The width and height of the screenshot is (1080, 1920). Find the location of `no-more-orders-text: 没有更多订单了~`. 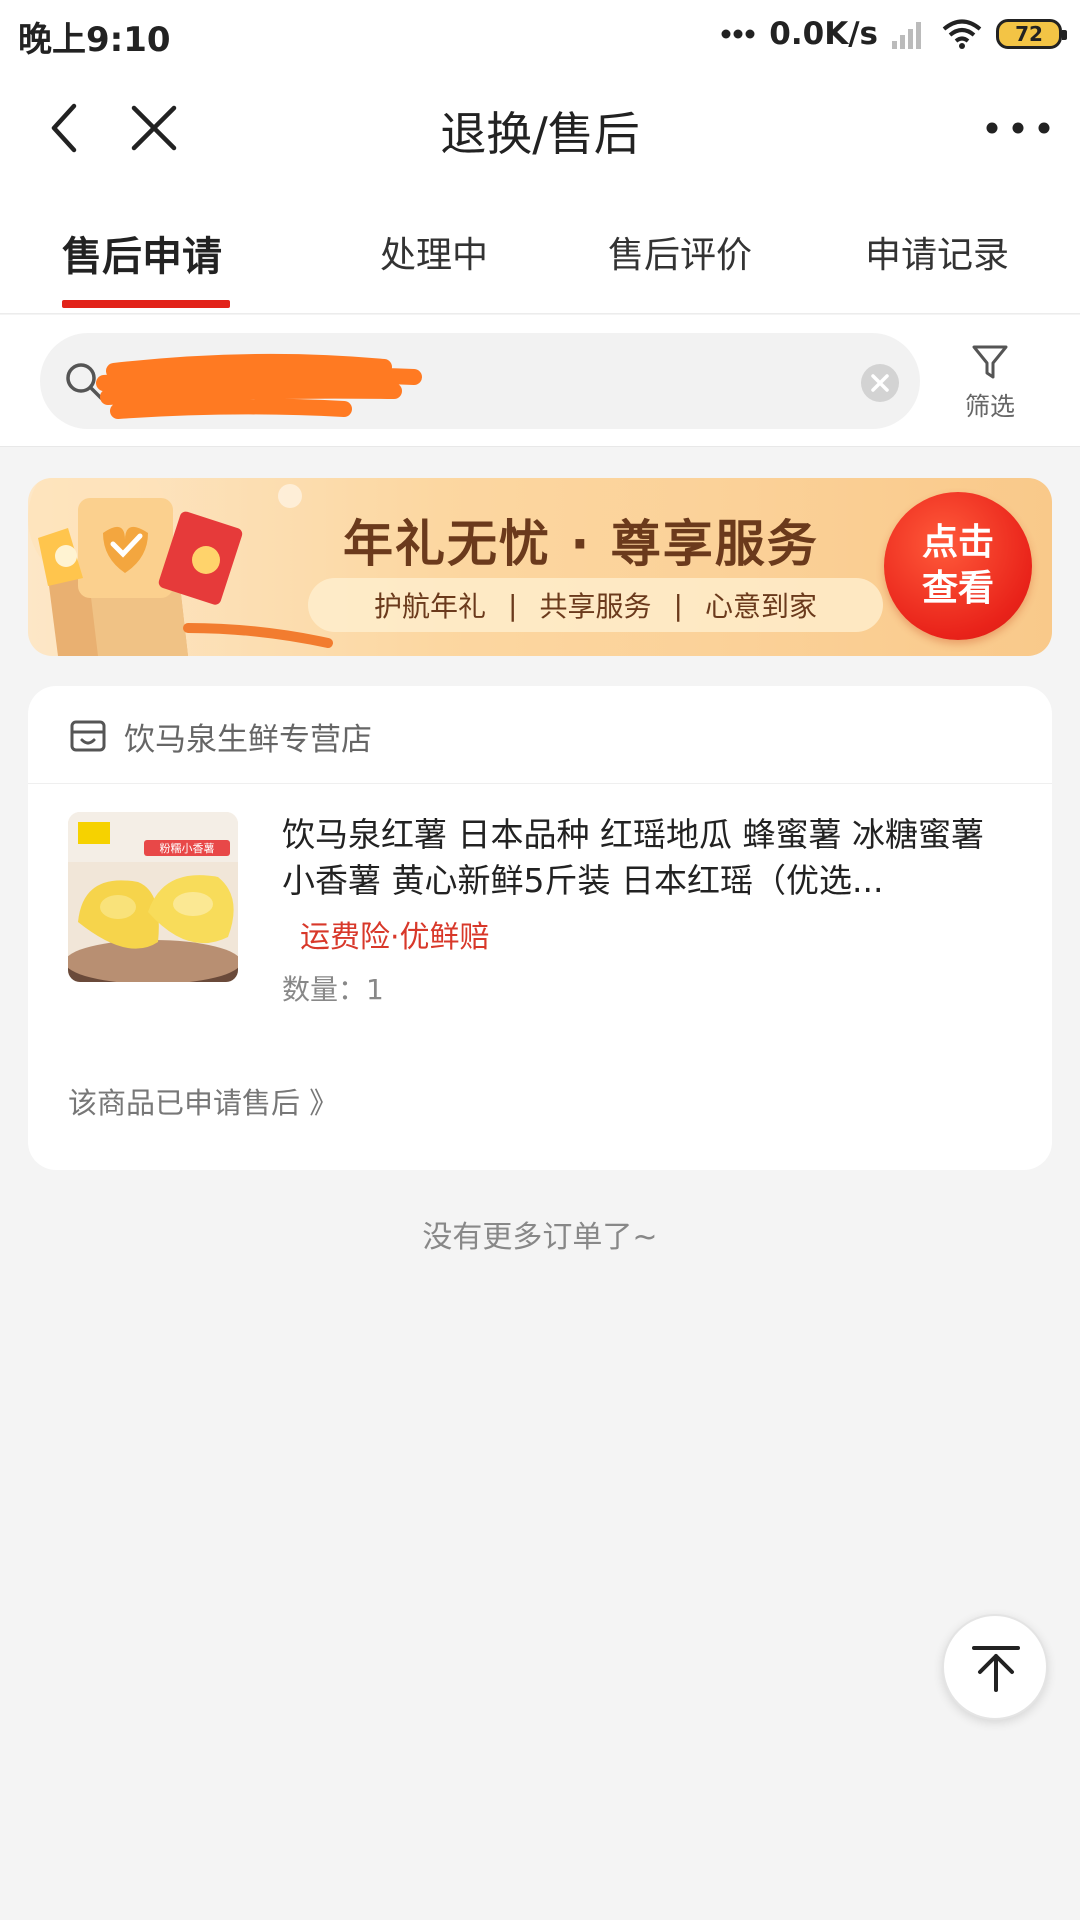

no-more-orders-text: 没有更多订单了~ is located at coordinates (540, 1237).